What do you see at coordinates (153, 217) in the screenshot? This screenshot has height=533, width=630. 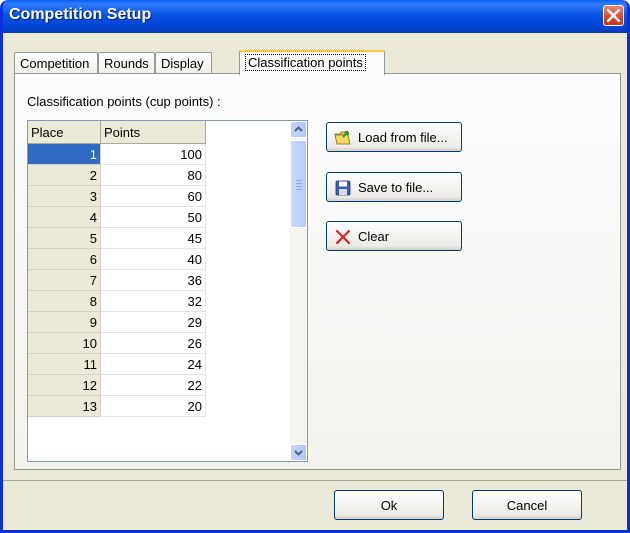 I see `points-cell: 50` at bounding box center [153, 217].